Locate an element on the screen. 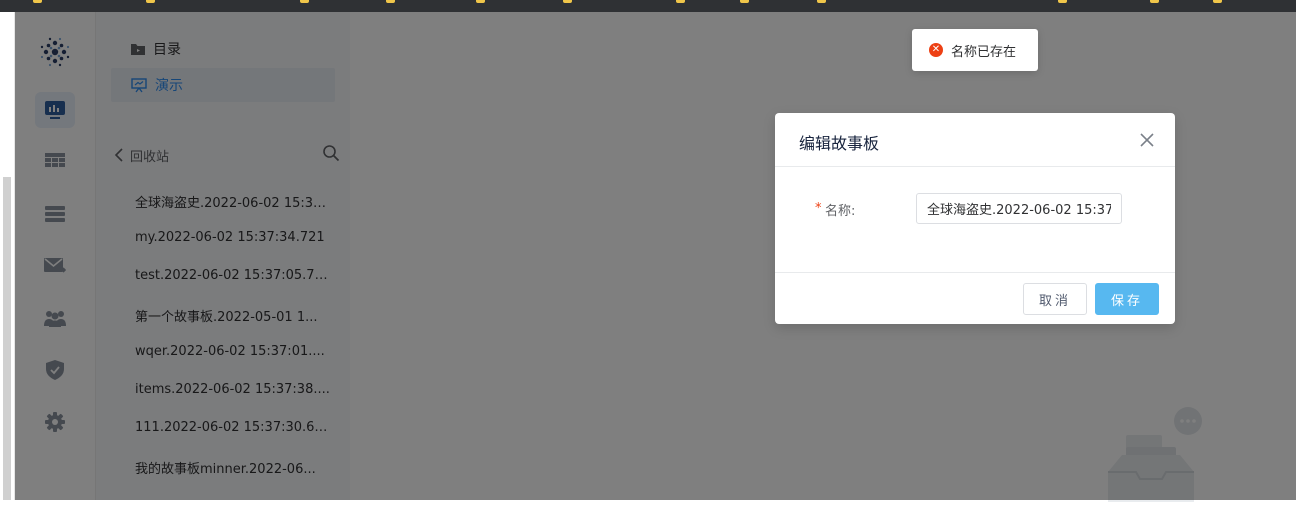 This screenshot has width=1296, height=506. toast-message: 名称已存在 is located at coordinates (984, 52).